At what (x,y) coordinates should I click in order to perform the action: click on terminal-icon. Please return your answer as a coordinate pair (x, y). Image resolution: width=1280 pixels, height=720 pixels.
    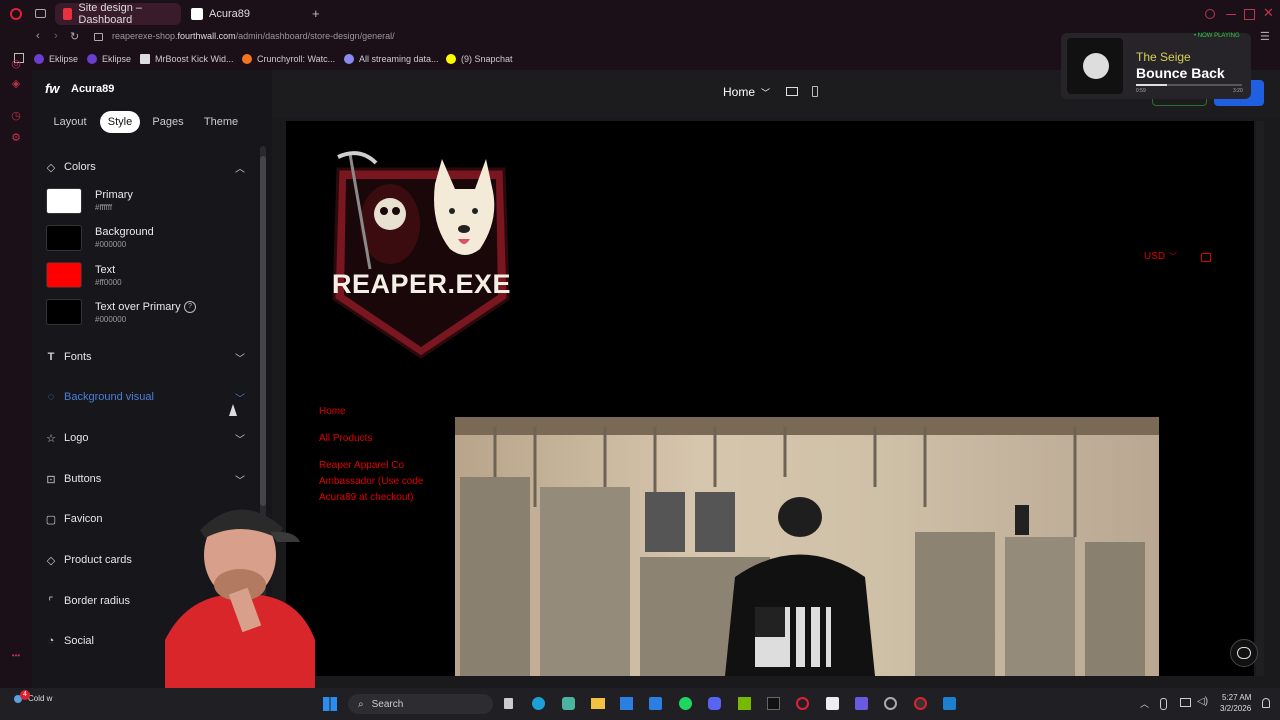
    Looking at the image, I should click on (773, 703).